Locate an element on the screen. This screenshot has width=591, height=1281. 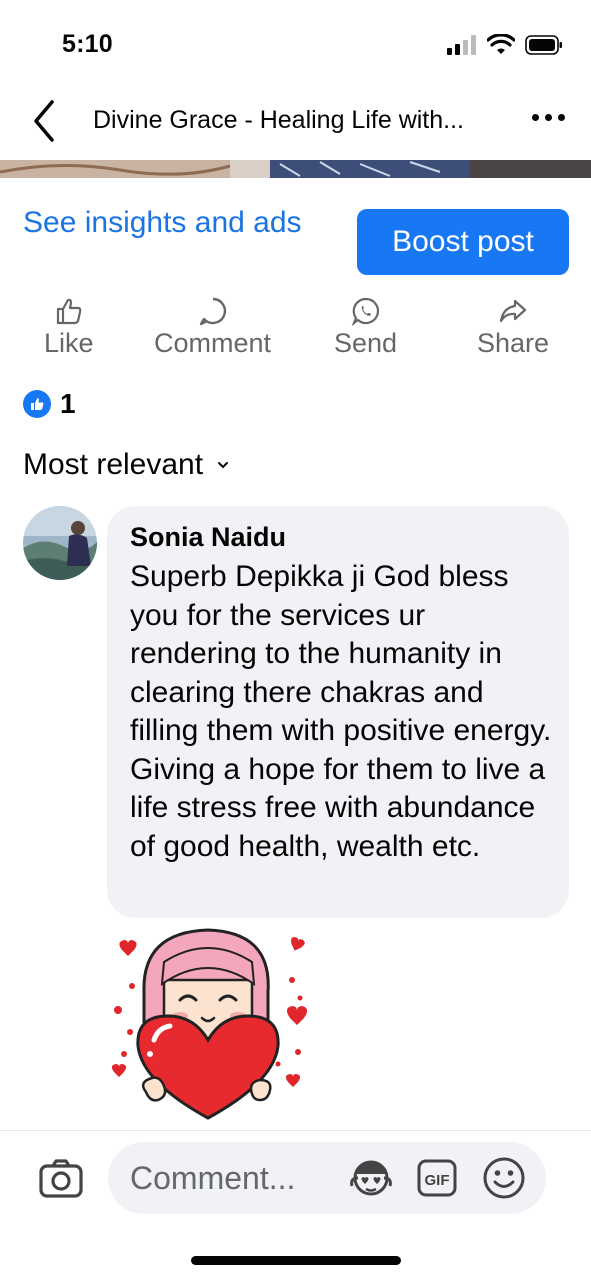
wifi-icon is located at coordinates (501, 44).